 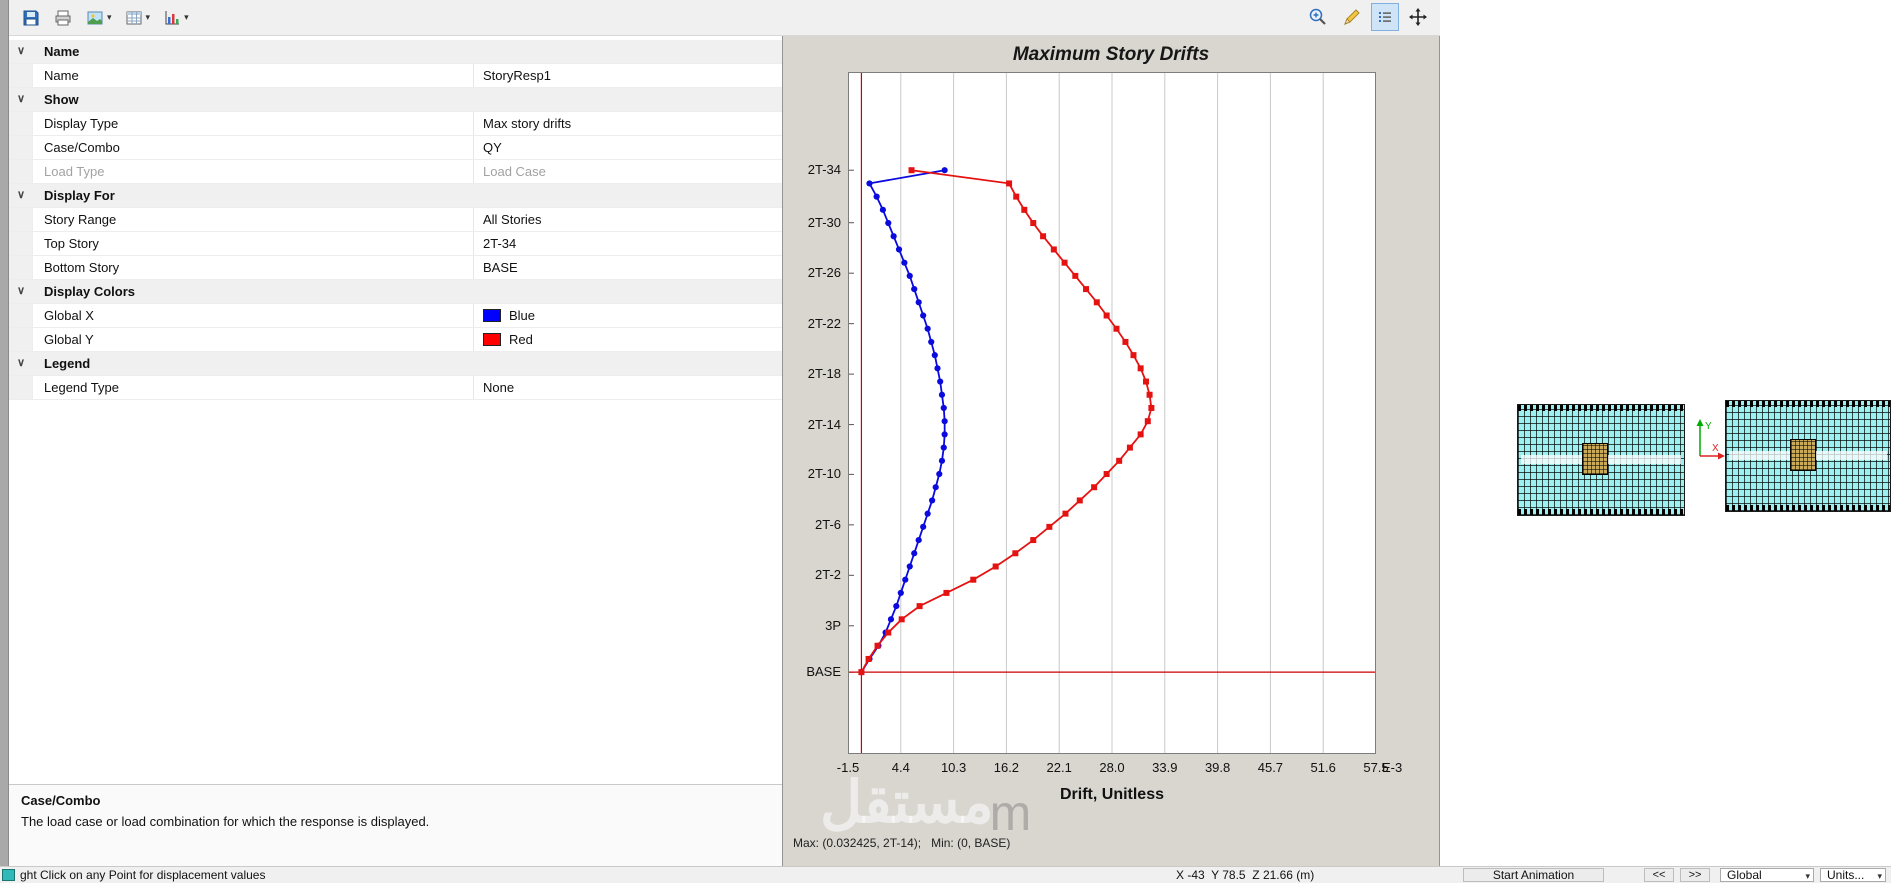 What do you see at coordinates (395, 124) in the screenshot?
I see `property-row: Display Type Max story drifts` at bounding box center [395, 124].